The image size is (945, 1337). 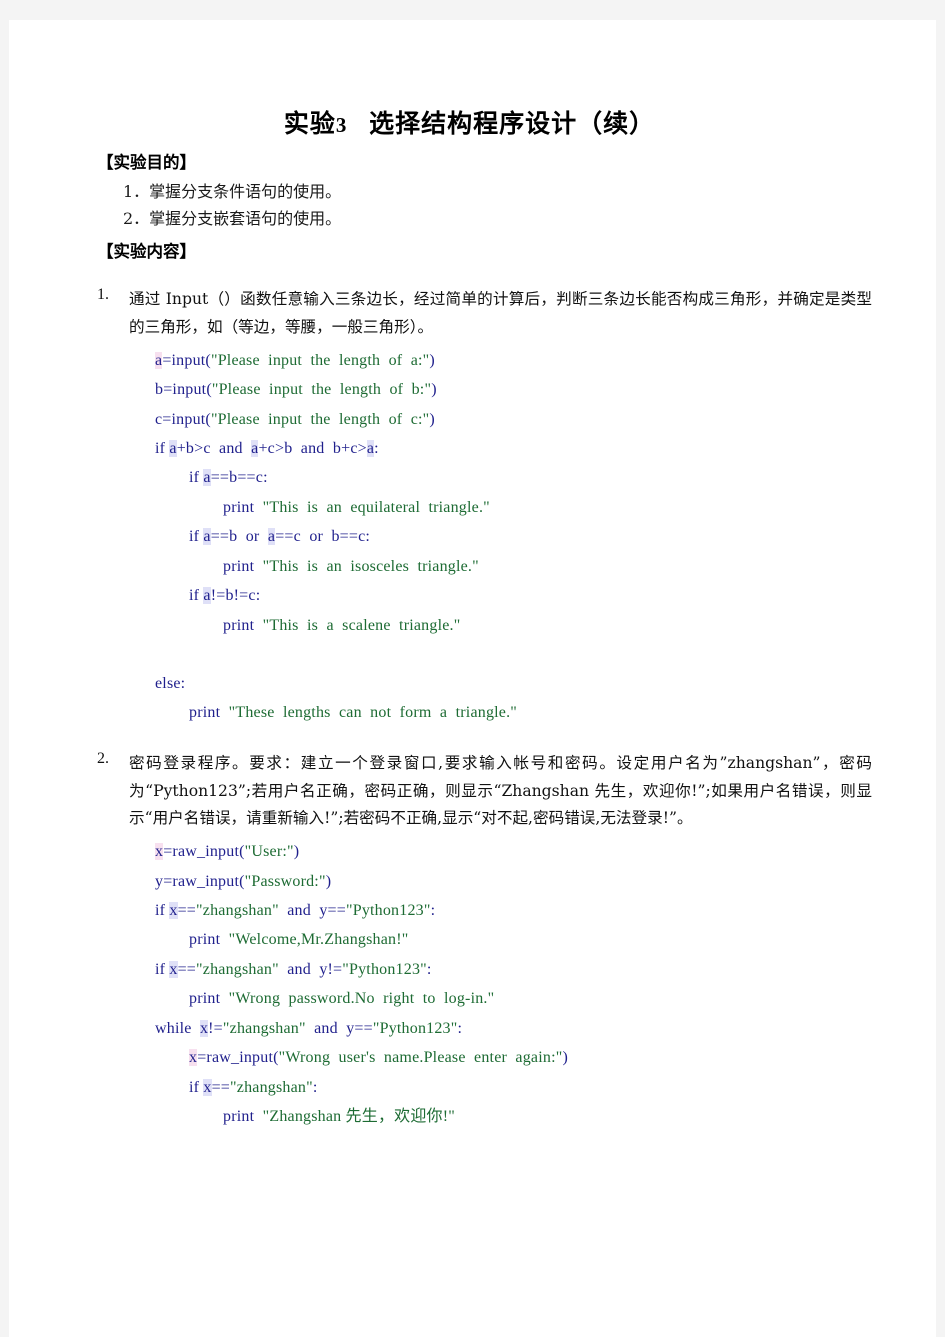 What do you see at coordinates (146, 162) in the screenshot?
I see `section-heading-purpose: 【实验目的】` at bounding box center [146, 162].